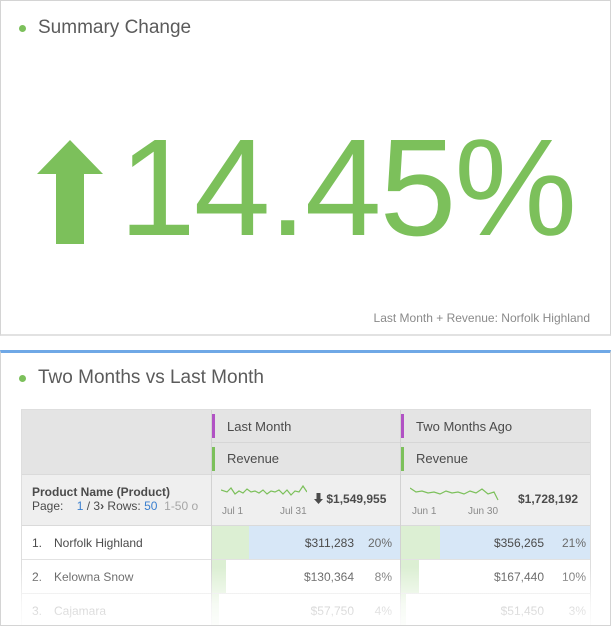  I want to click on pagination: Page: 1 / 3› Rows: 50 1-50 o, so click(115, 506).